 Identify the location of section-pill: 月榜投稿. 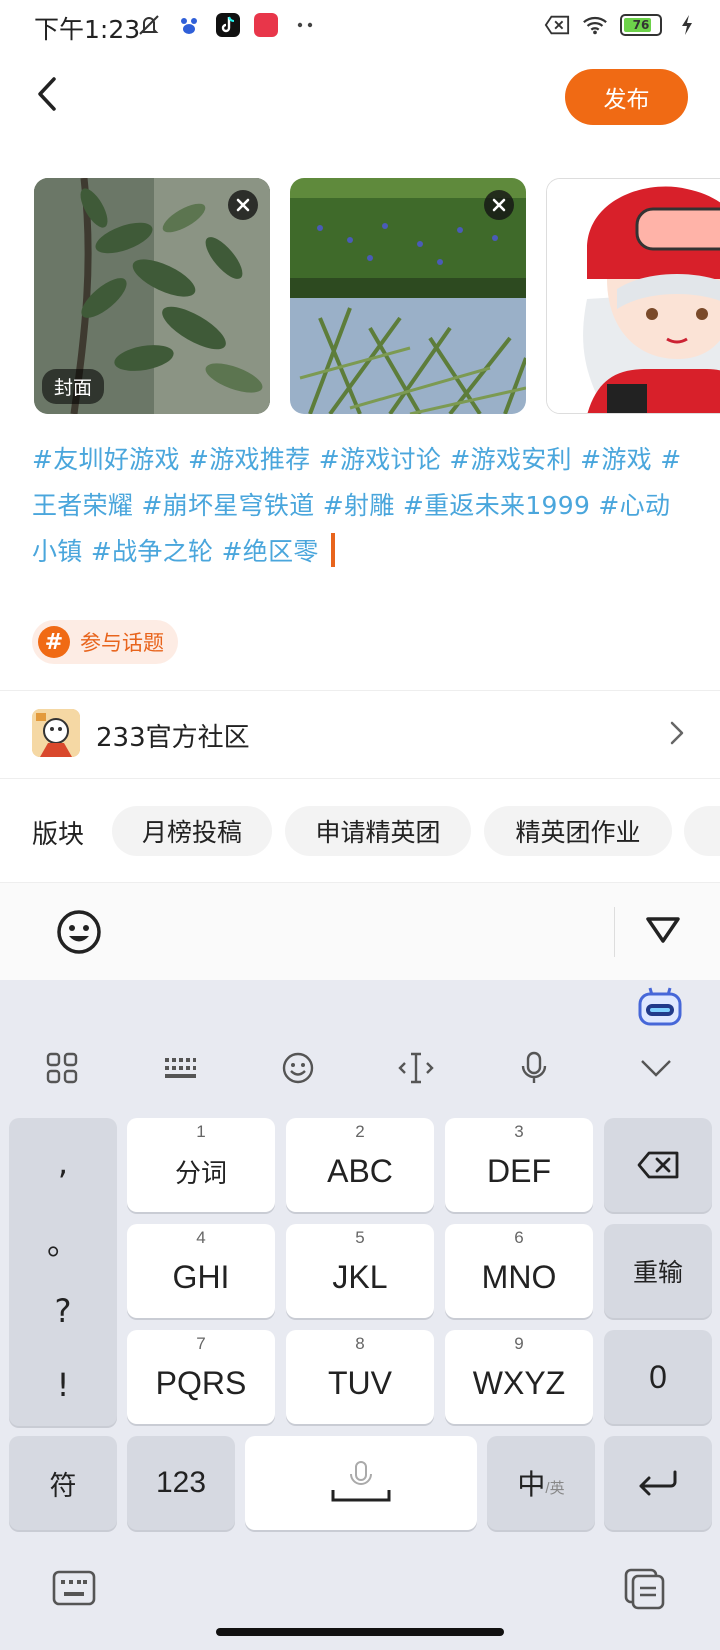
(192, 831).